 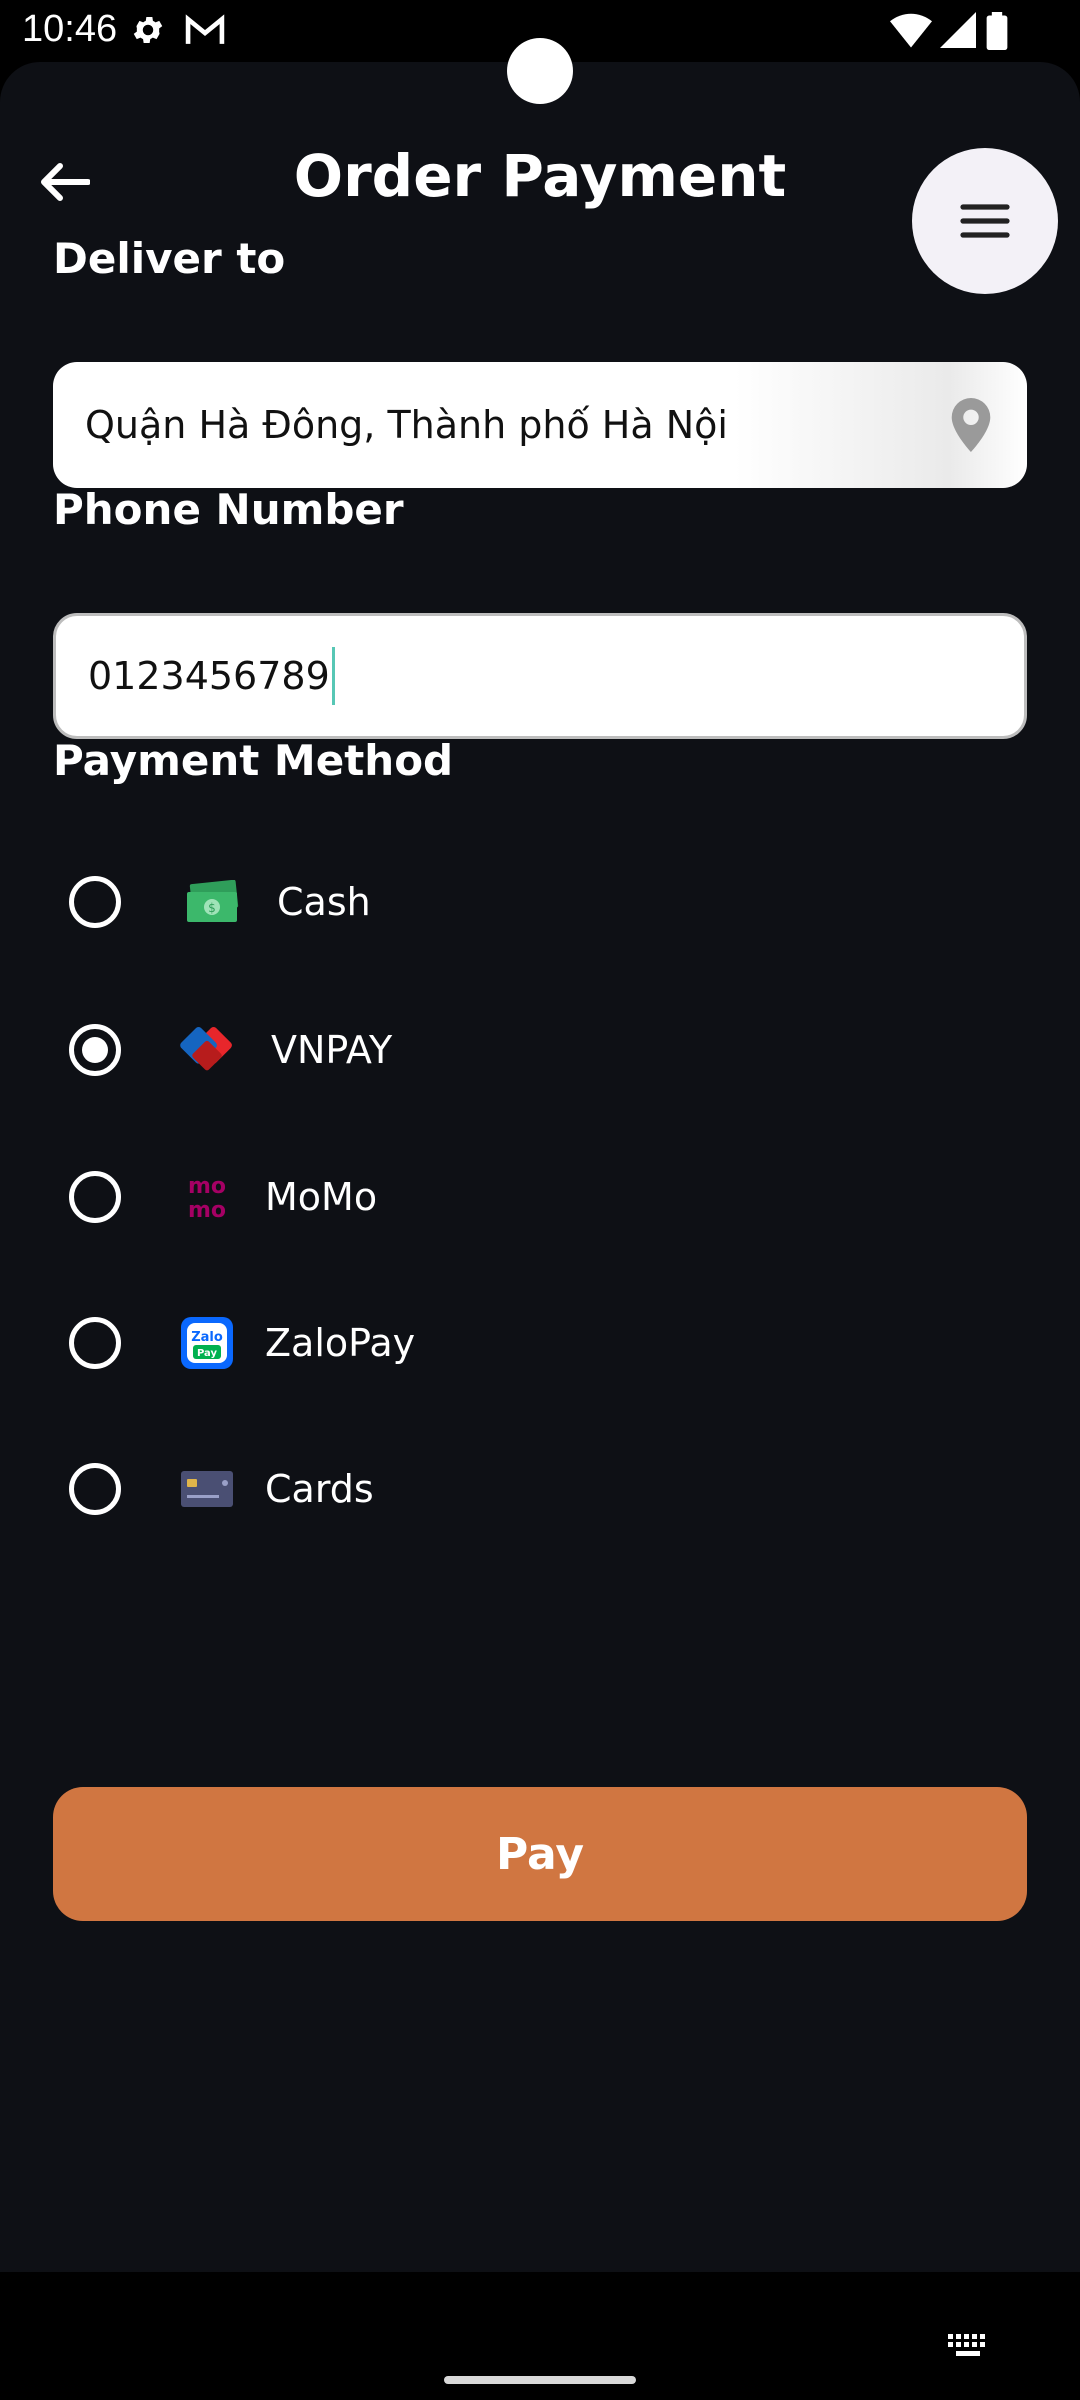 What do you see at coordinates (207, 1337) in the screenshot?
I see `svg-text: Zalo` at bounding box center [207, 1337].